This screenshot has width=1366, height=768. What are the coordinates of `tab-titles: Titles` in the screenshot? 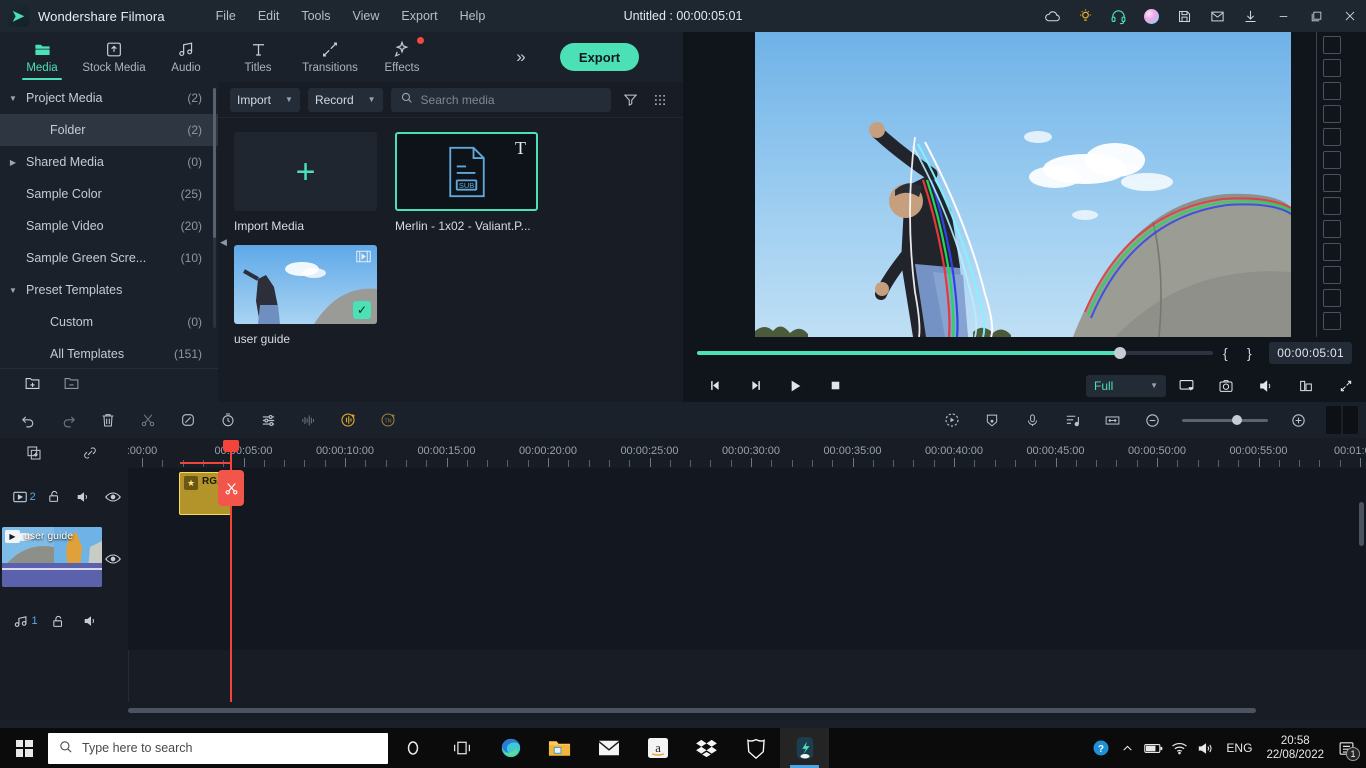 It's located at (258, 57).